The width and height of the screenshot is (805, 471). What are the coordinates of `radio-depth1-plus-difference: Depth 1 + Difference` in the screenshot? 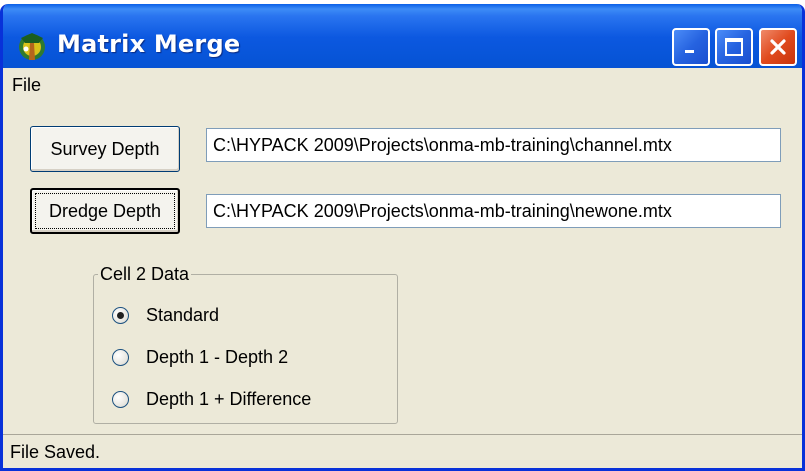 It's located at (211, 399).